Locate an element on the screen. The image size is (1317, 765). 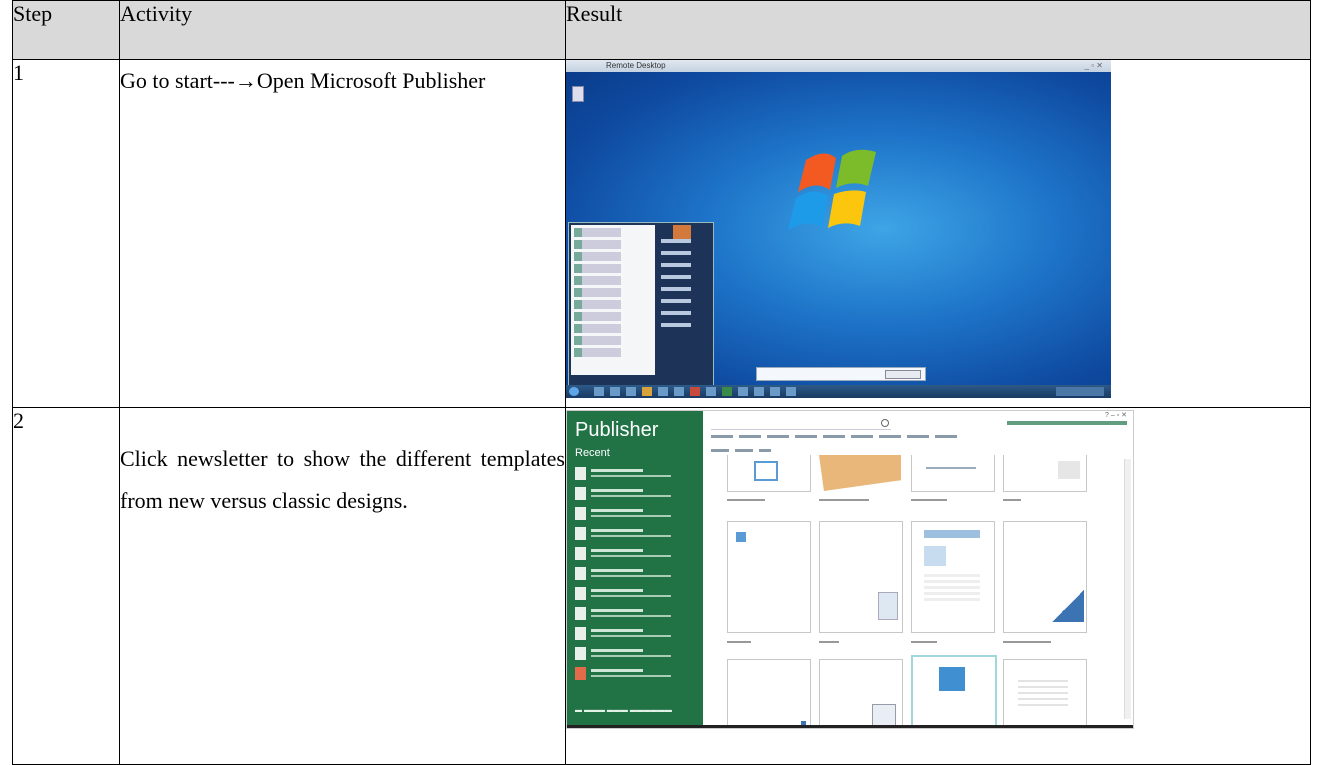
start-menu-places is located at coordinates (684, 283).